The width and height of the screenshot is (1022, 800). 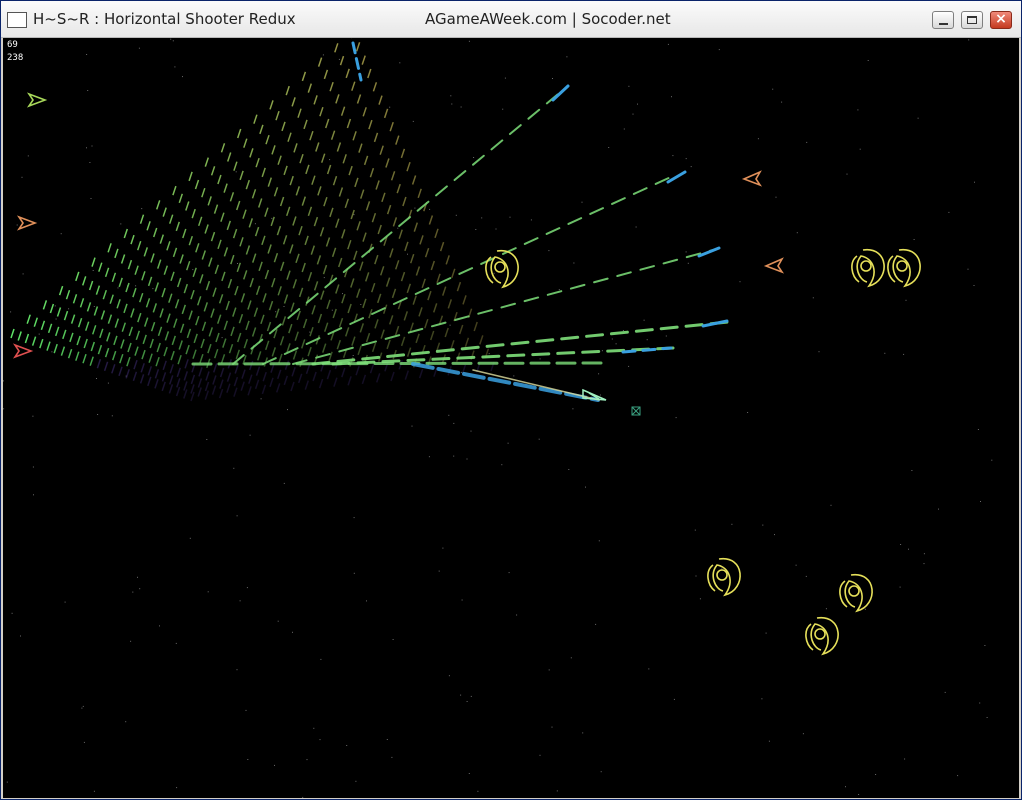 I want to click on close-button: ×, so click(x=1001, y=20).